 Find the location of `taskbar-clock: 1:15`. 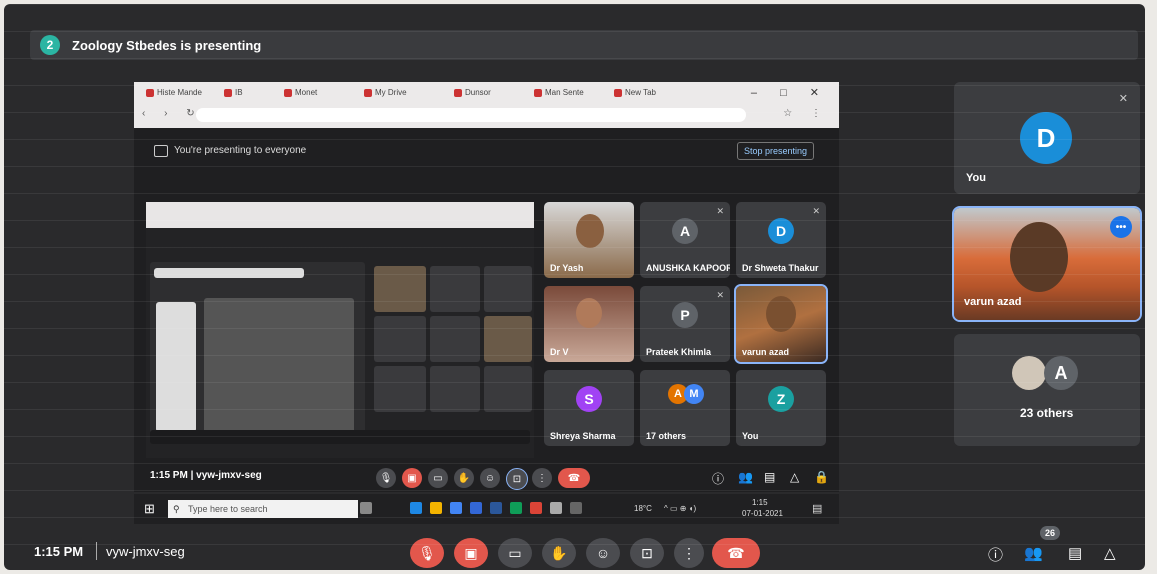

taskbar-clock: 1:15 is located at coordinates (760, 502).